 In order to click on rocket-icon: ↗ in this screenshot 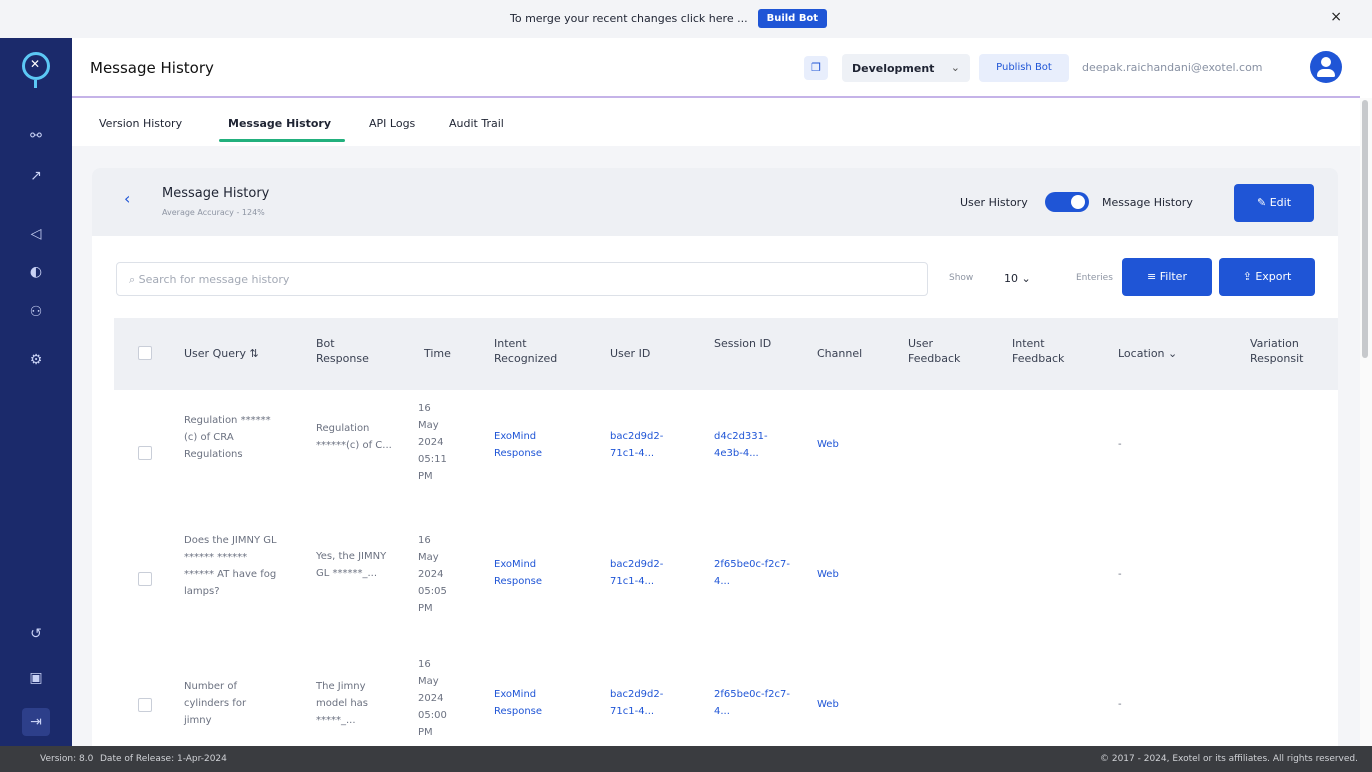, I will do `click(36, 176)`.